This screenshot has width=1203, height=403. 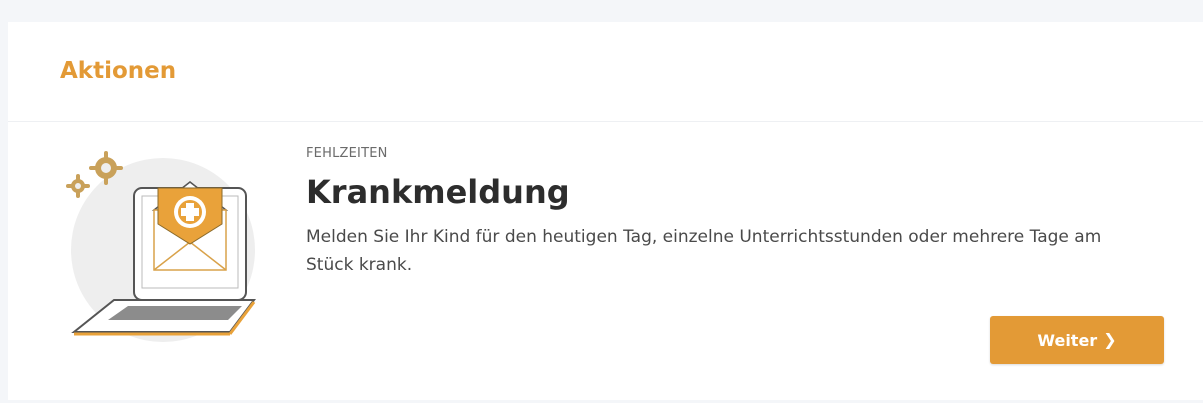 I want to click on action-category: FEHLZEITEN, so click(x=347, y=153).